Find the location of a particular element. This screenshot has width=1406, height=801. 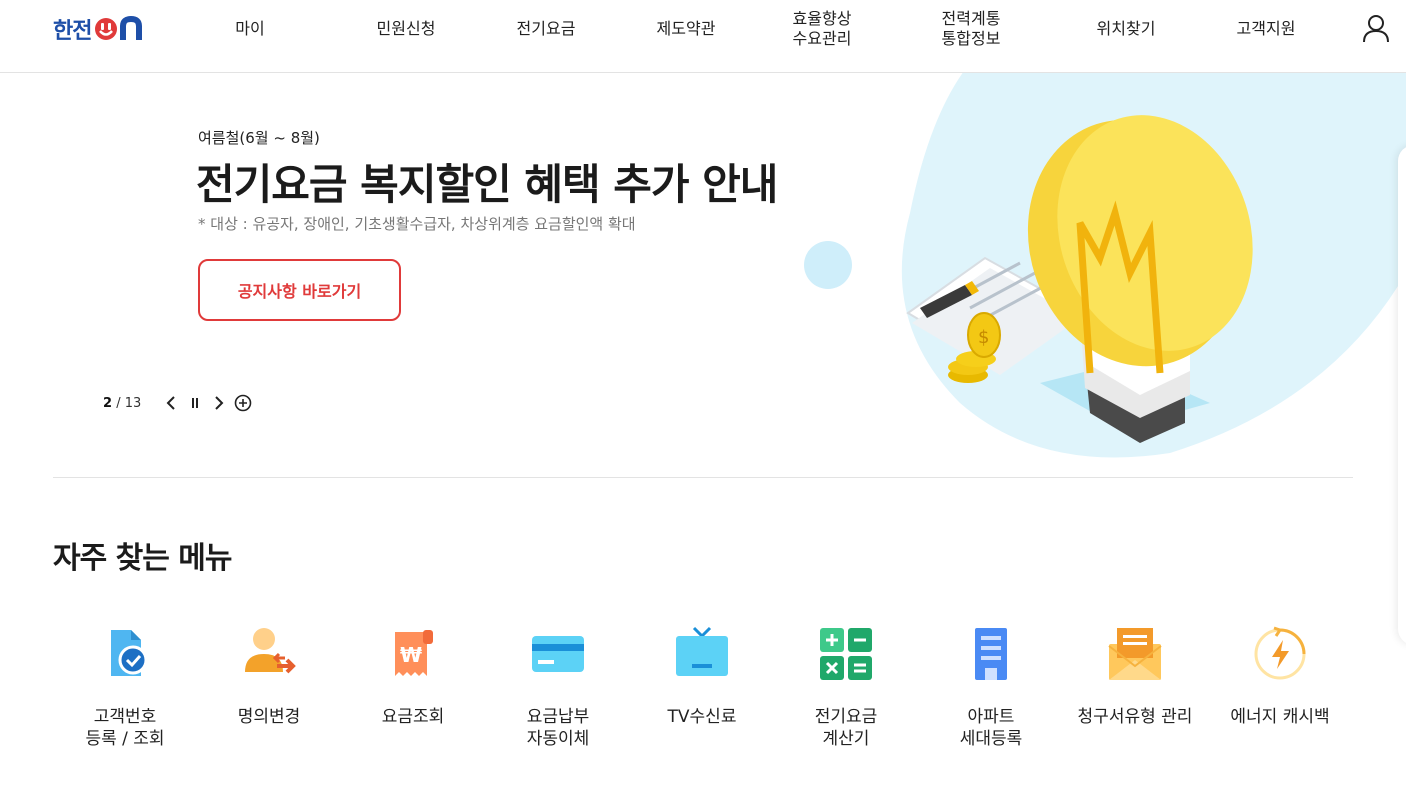

hero-title: 전기요금 복지할인 혜택 추가 안내 is located at coordinates (487, 184).